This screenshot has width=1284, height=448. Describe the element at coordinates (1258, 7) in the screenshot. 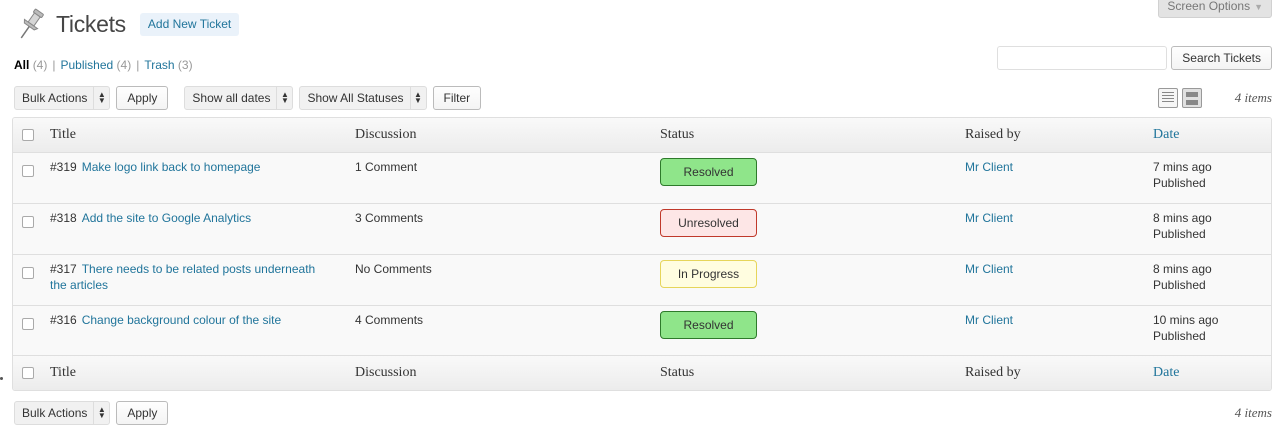

I see `chevron-down-icon: ▼` at that location.